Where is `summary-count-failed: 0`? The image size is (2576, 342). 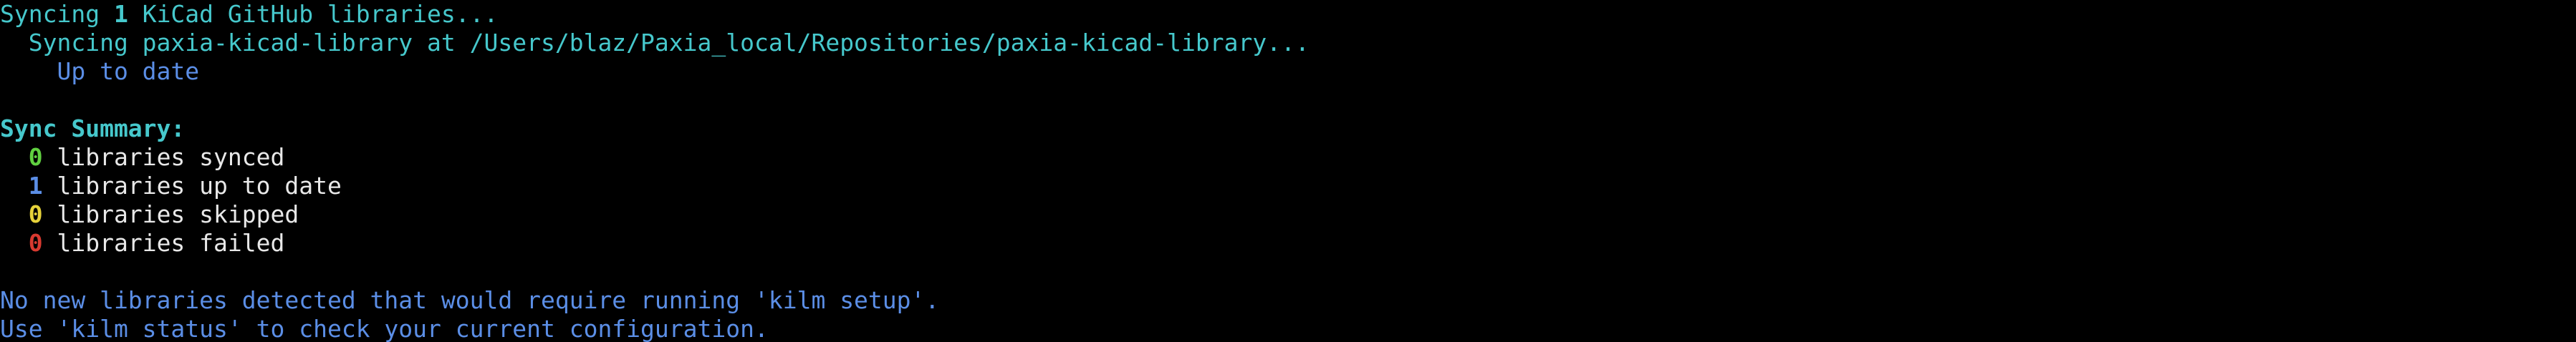
summary-count-failed: 0 is located at coordinates (35, 243).